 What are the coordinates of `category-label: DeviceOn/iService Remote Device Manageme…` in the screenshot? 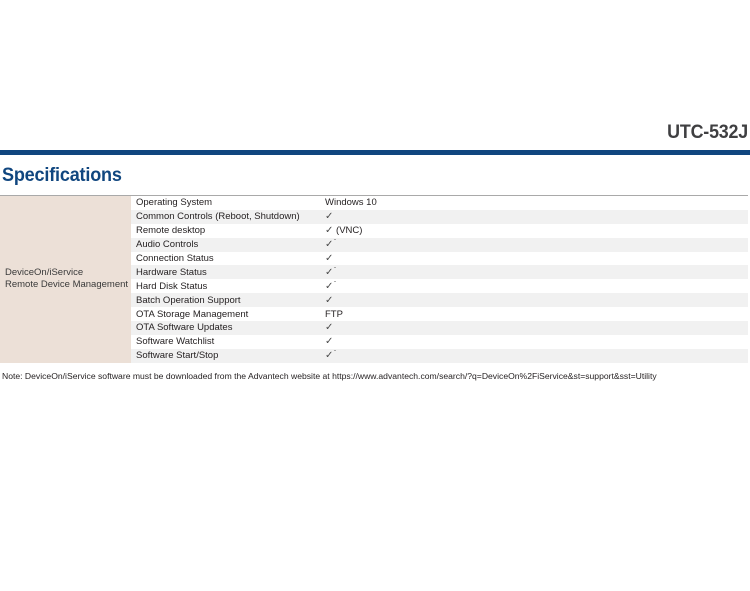 It's located at (67, 278).